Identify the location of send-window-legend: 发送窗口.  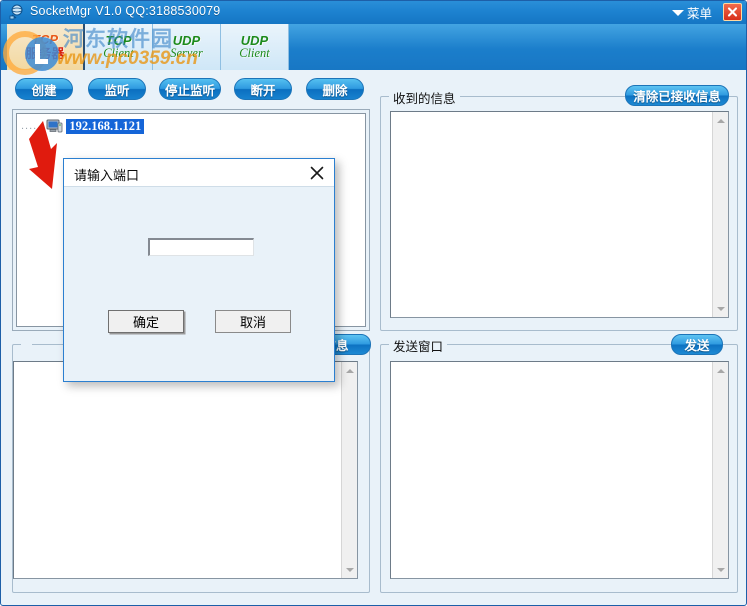
(418, 345).